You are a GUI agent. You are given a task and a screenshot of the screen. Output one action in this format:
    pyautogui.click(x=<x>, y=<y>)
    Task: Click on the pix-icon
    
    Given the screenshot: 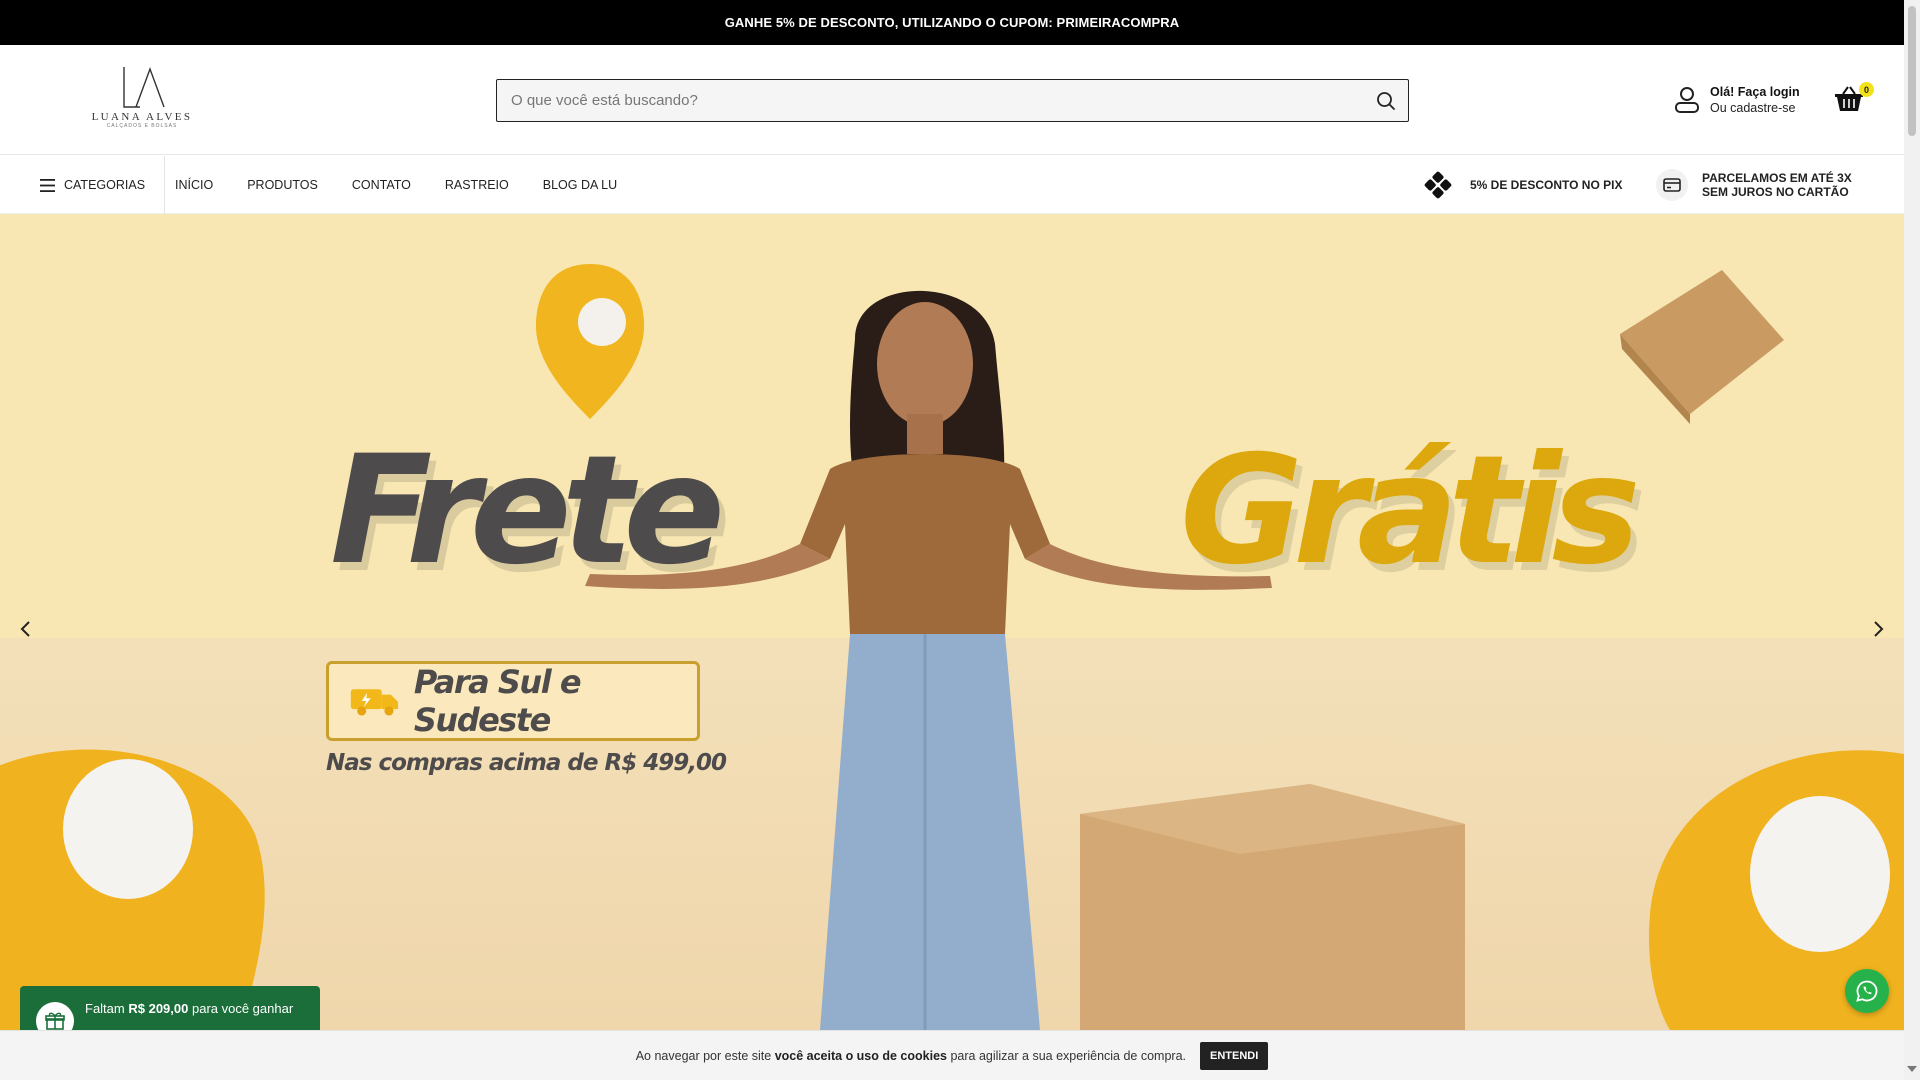 What is the action you would take?
    pyautogui.click(x=1438, y=185)
    